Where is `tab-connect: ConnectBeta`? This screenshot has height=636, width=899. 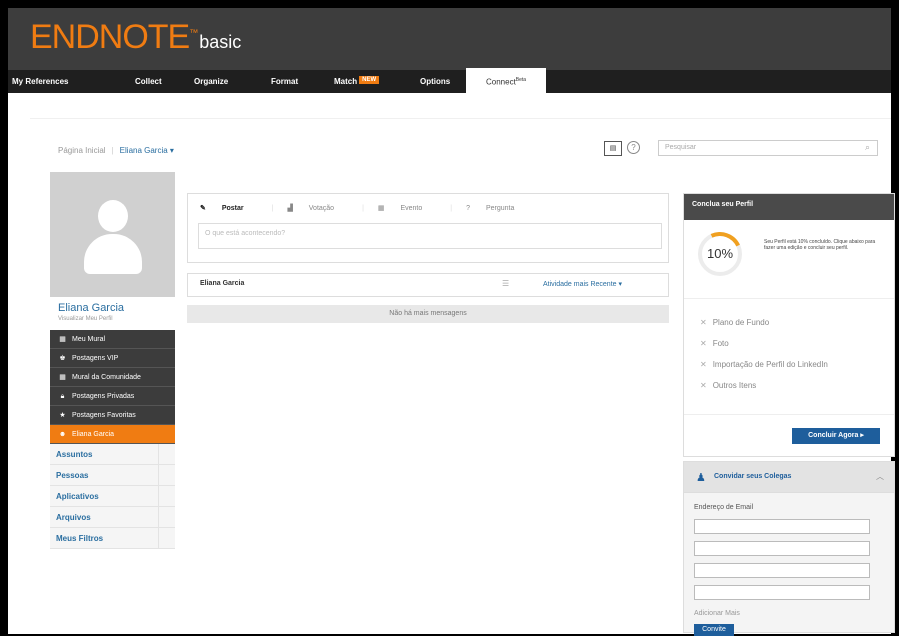
tab-connect: ConnectBeta is located at coordinates (506, 80).